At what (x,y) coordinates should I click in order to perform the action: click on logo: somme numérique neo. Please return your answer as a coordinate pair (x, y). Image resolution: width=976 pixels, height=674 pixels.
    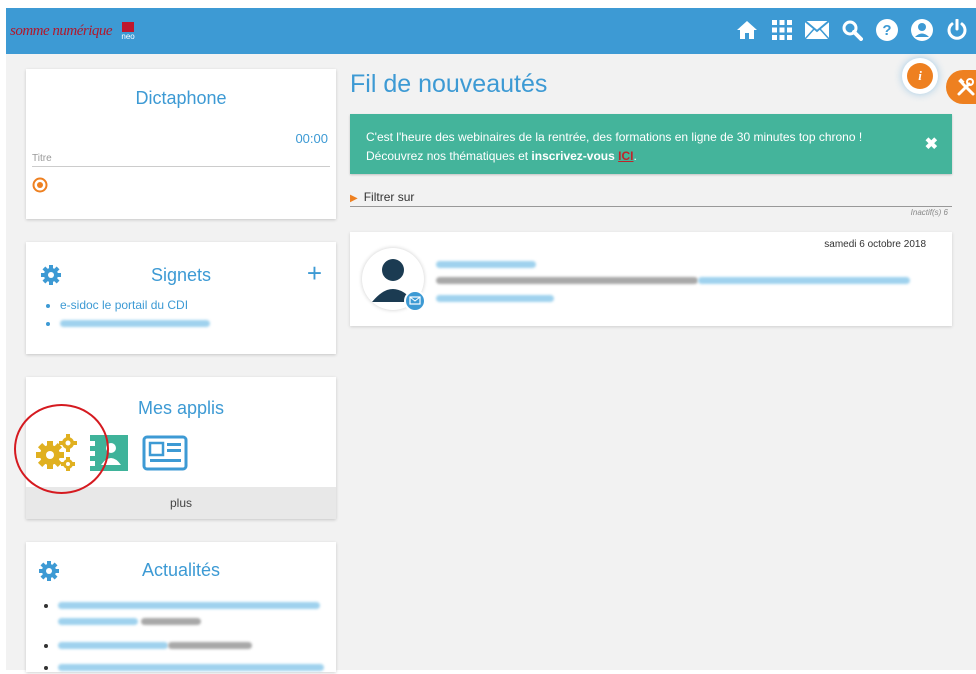
    Looking at the image, I should click on (73, 31).